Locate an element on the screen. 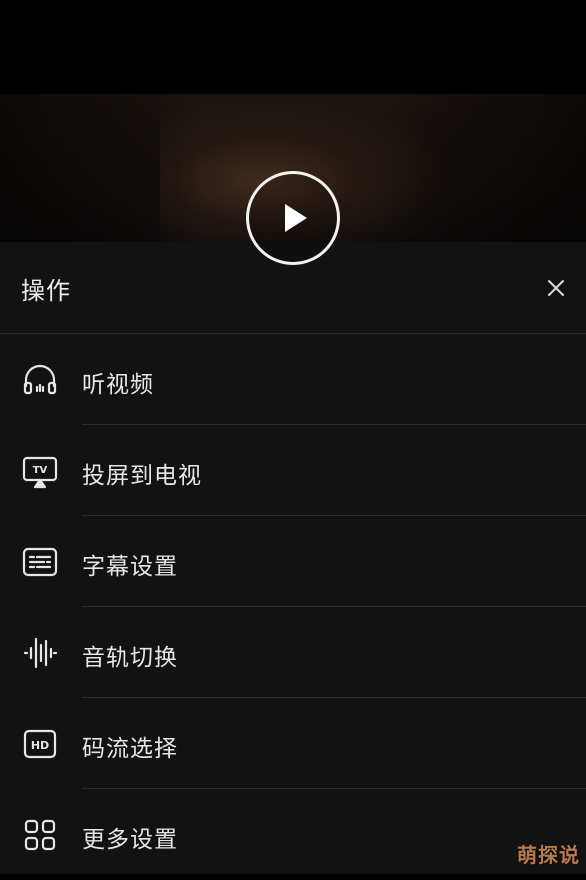  menu-item-label: 码流选择 is located at coordinates (130, 749).